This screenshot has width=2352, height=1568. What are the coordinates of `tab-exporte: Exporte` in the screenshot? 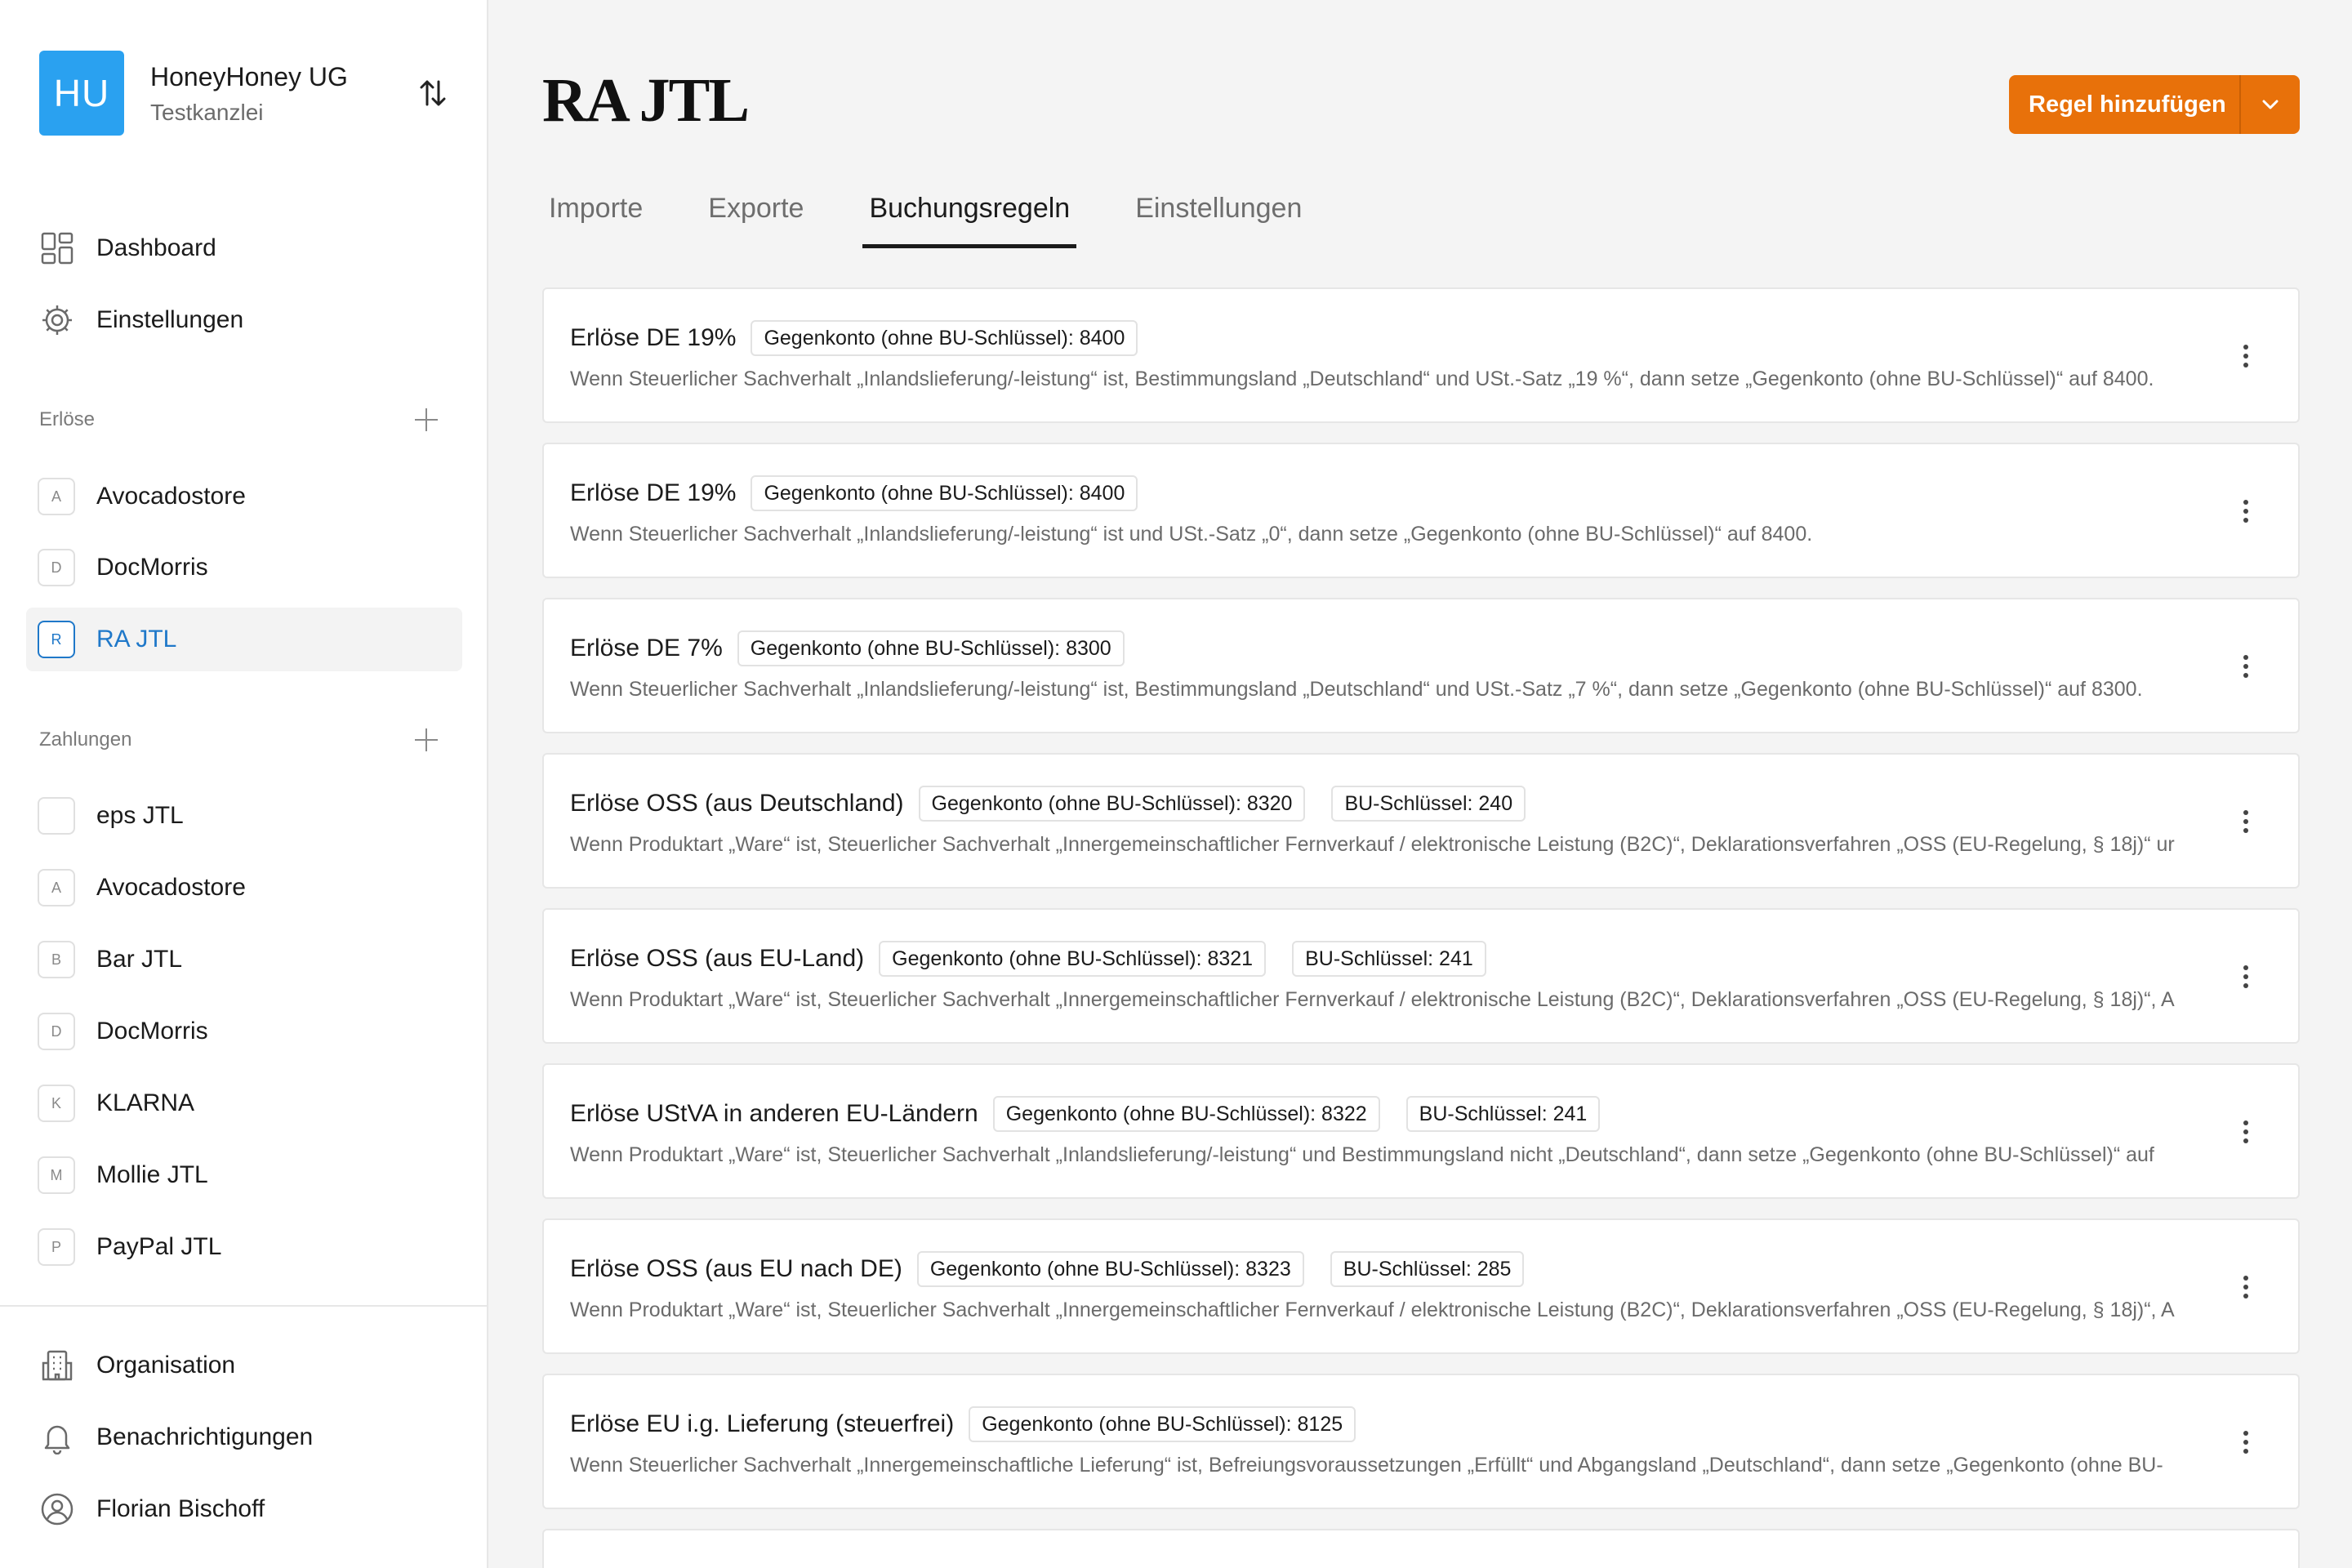 It's located at (756, 217).